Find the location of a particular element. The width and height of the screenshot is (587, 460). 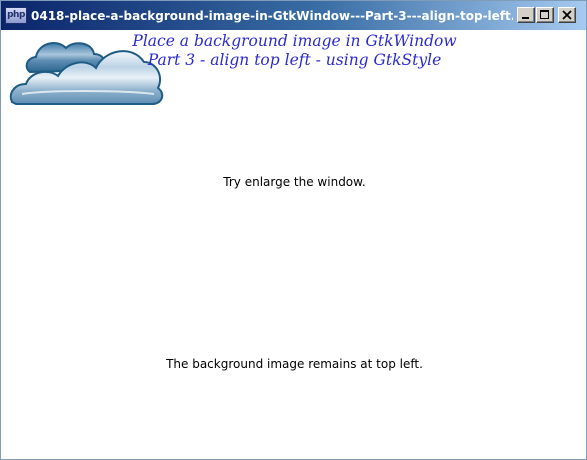

close-button is located at coordinates (567, 15).